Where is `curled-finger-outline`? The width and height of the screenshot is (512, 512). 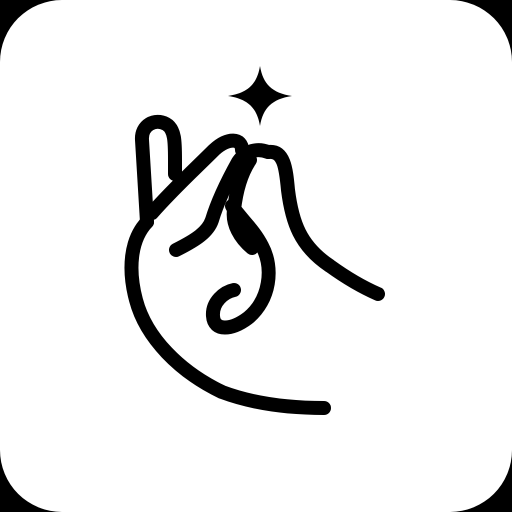
curled-finger-outline is located at coordinates (241, 267).